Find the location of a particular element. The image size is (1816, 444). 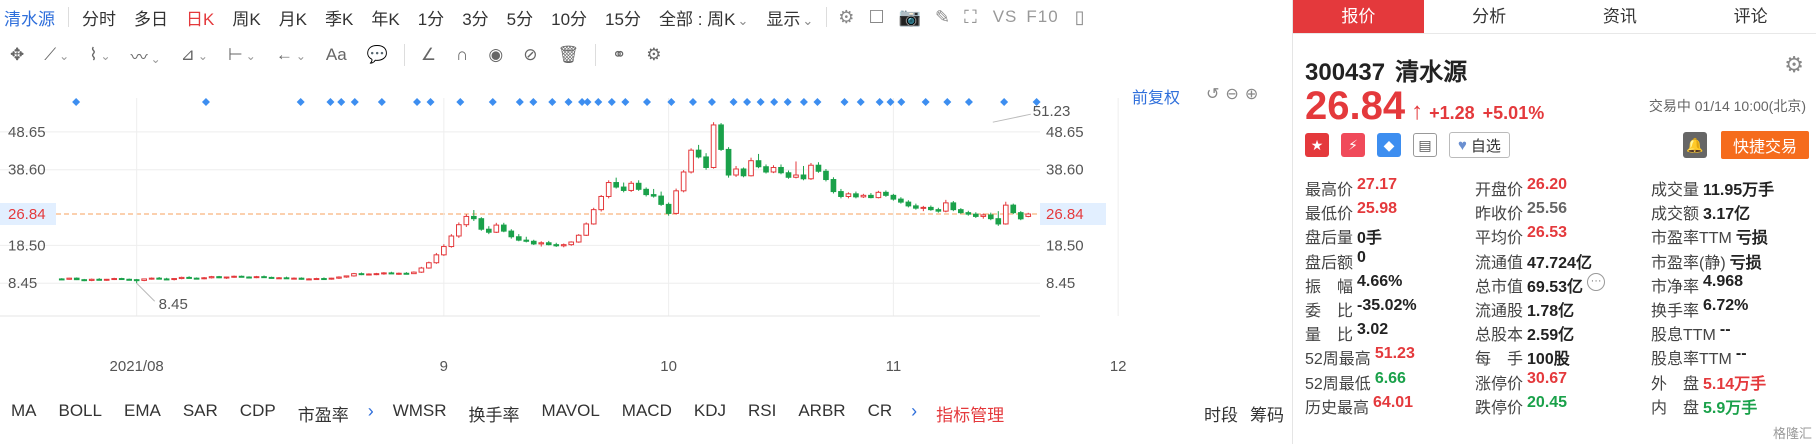

quote-tabs: 报价 分析 资讯 评论 is located at coordinates (1554, 17).